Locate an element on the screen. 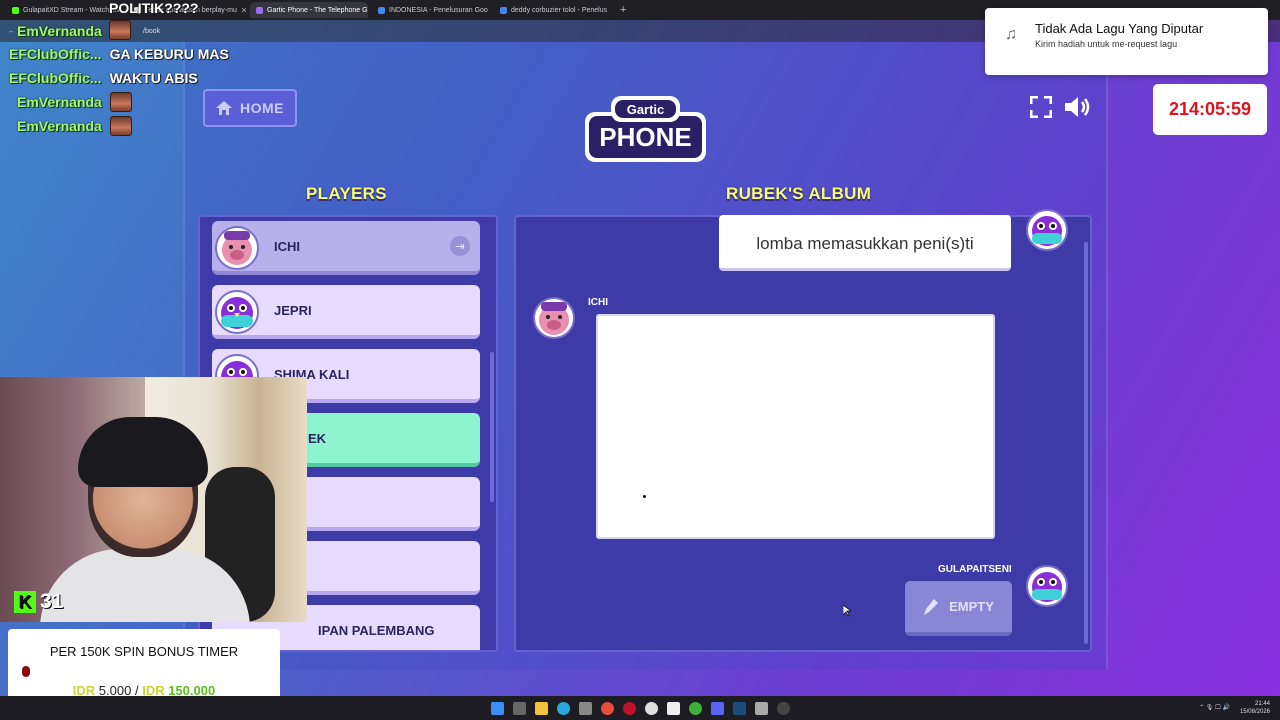 This screenshot has height=720, width=1280. browser-tab: GulapaitXD Stream - Watch Liv✕ is located at coordinates (65, 10).